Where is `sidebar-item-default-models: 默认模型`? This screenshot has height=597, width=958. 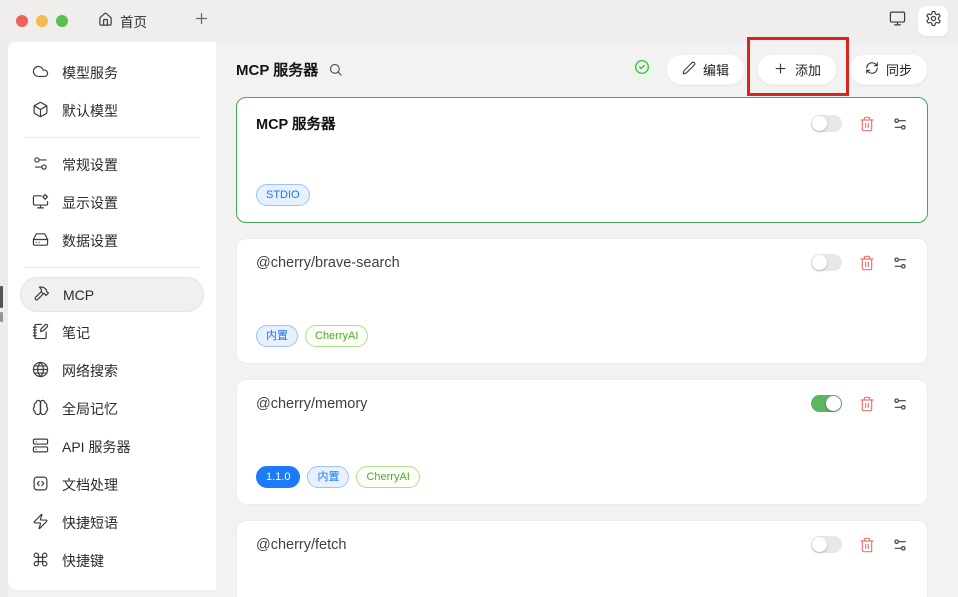
sidebar-item-default-models: 默认模型 is located at coordinates (112, 110).